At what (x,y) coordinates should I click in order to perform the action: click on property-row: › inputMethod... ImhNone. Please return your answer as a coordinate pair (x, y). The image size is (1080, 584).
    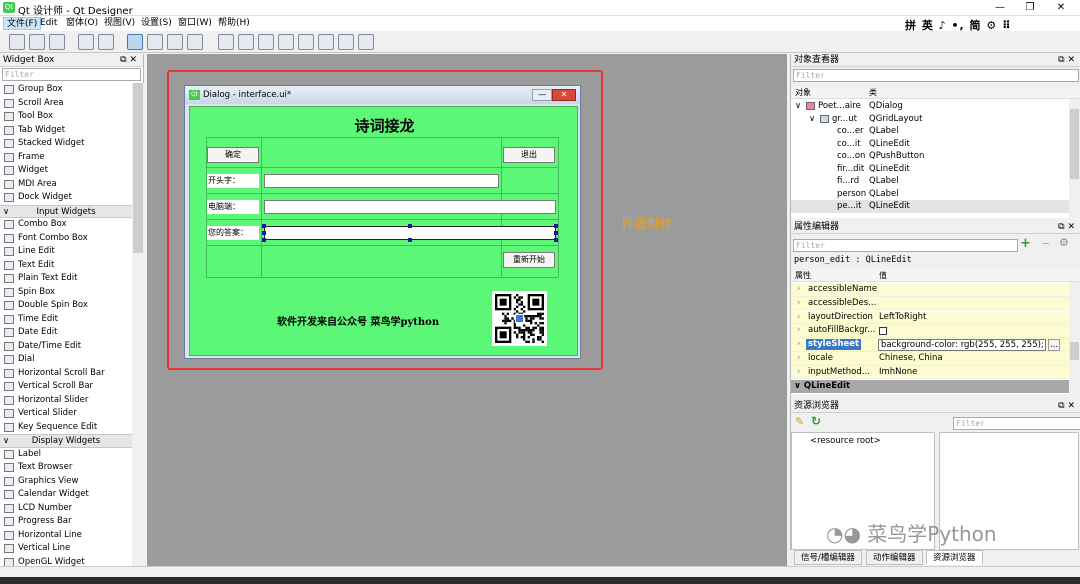
    Looking at the image, I should click on (930, 372).